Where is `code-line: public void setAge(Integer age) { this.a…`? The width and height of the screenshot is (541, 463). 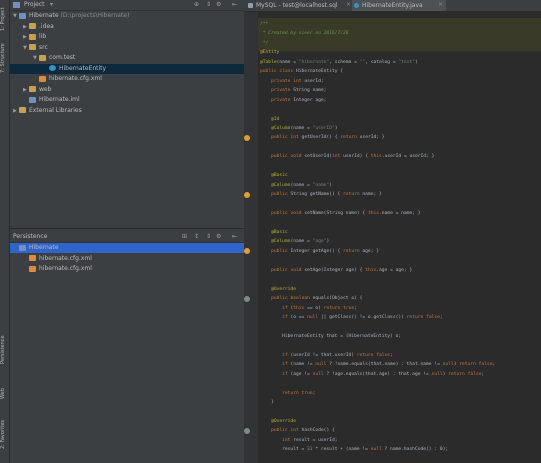 code-line: public void setAge(Integer age) { this.a… is located at coordinates (336, 270).